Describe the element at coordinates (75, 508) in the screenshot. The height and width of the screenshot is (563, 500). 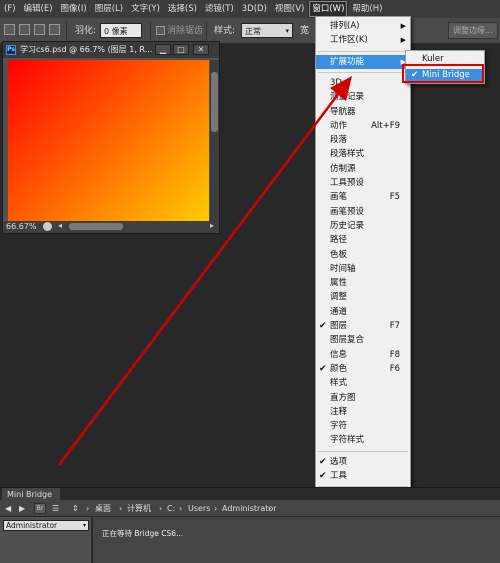
I see `sort-icon: ⇕` at that location.